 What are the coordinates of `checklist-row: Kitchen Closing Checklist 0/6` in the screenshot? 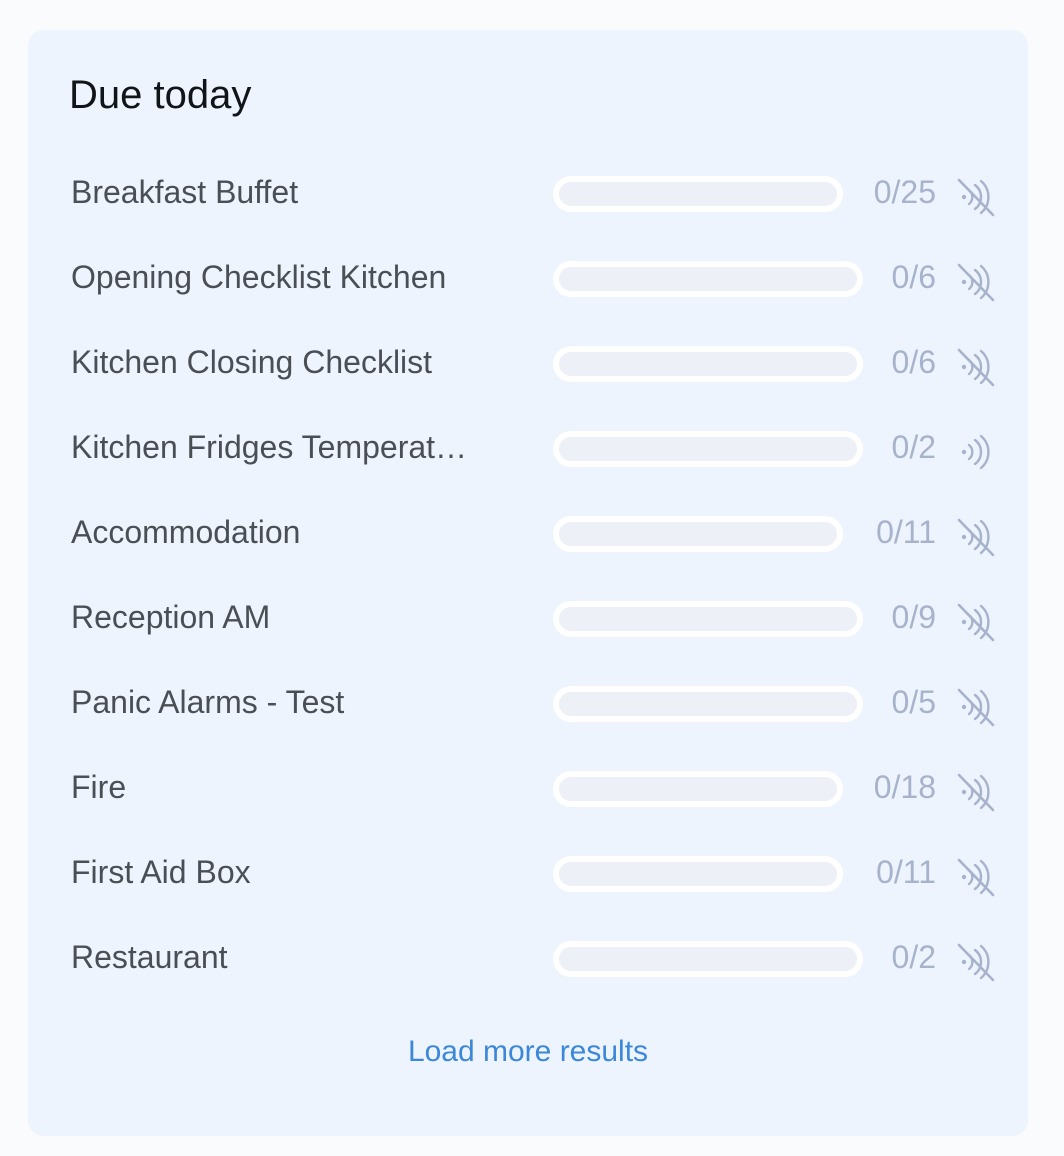 It's located at (528, 364).